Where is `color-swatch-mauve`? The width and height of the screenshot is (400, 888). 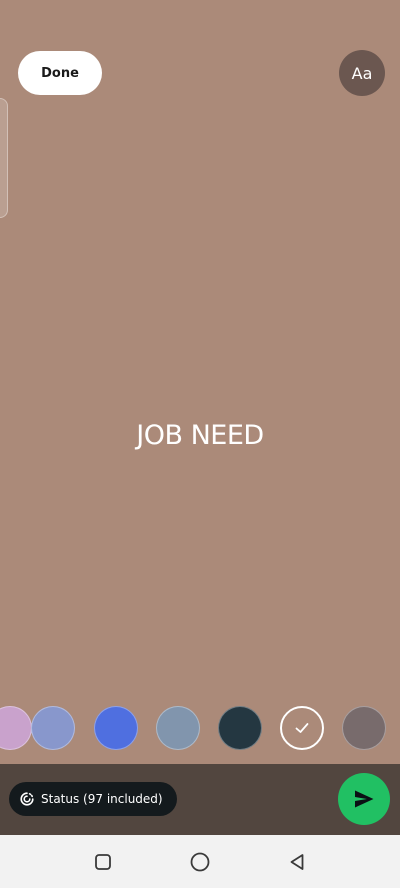 color-swatch-mauve is located at coordinates (364, 728).